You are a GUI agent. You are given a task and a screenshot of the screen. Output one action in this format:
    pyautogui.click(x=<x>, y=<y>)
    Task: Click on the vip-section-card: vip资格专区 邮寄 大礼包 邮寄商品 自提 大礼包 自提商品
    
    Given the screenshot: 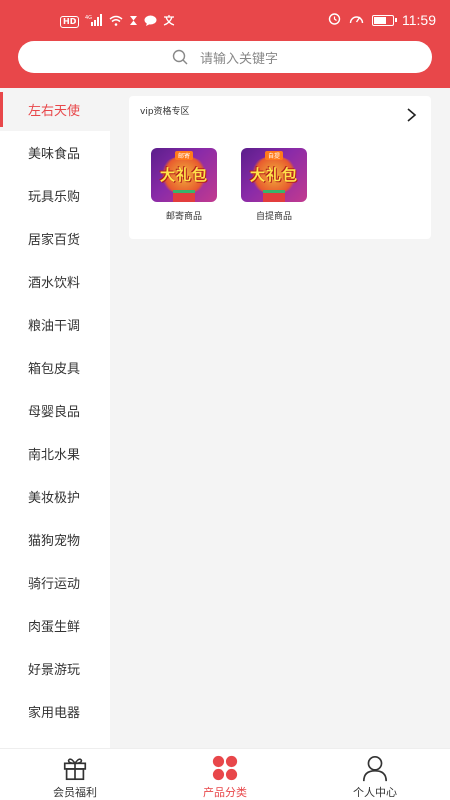 What is the action you would take?
    pyautogui.click(x=280, y=167)
    